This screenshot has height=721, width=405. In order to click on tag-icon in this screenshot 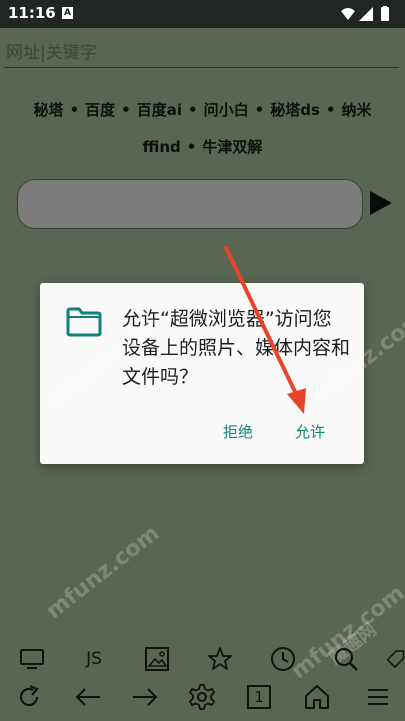, I will do `click(395, 659)`.